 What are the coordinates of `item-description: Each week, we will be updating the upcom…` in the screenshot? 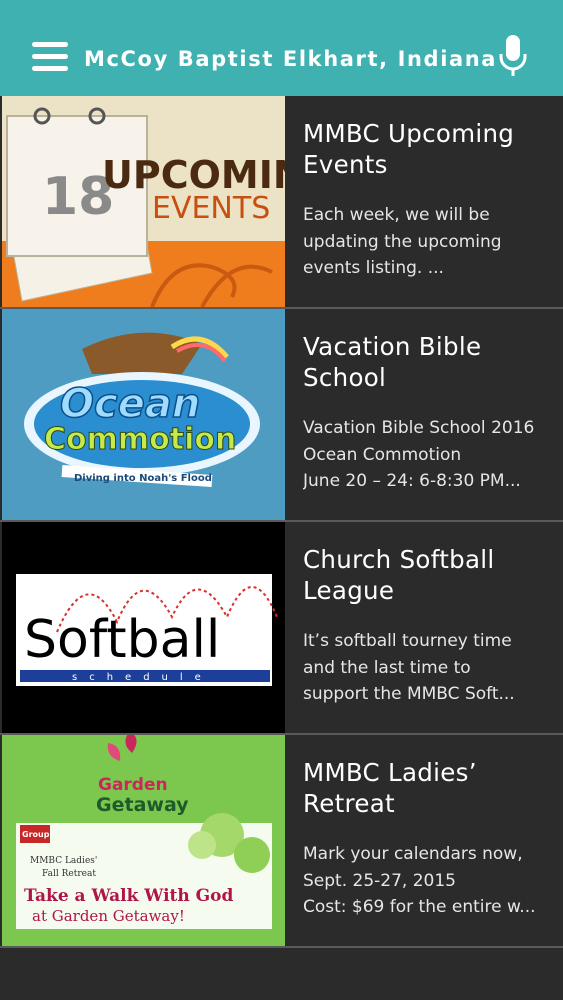 It's located at (430, 242).